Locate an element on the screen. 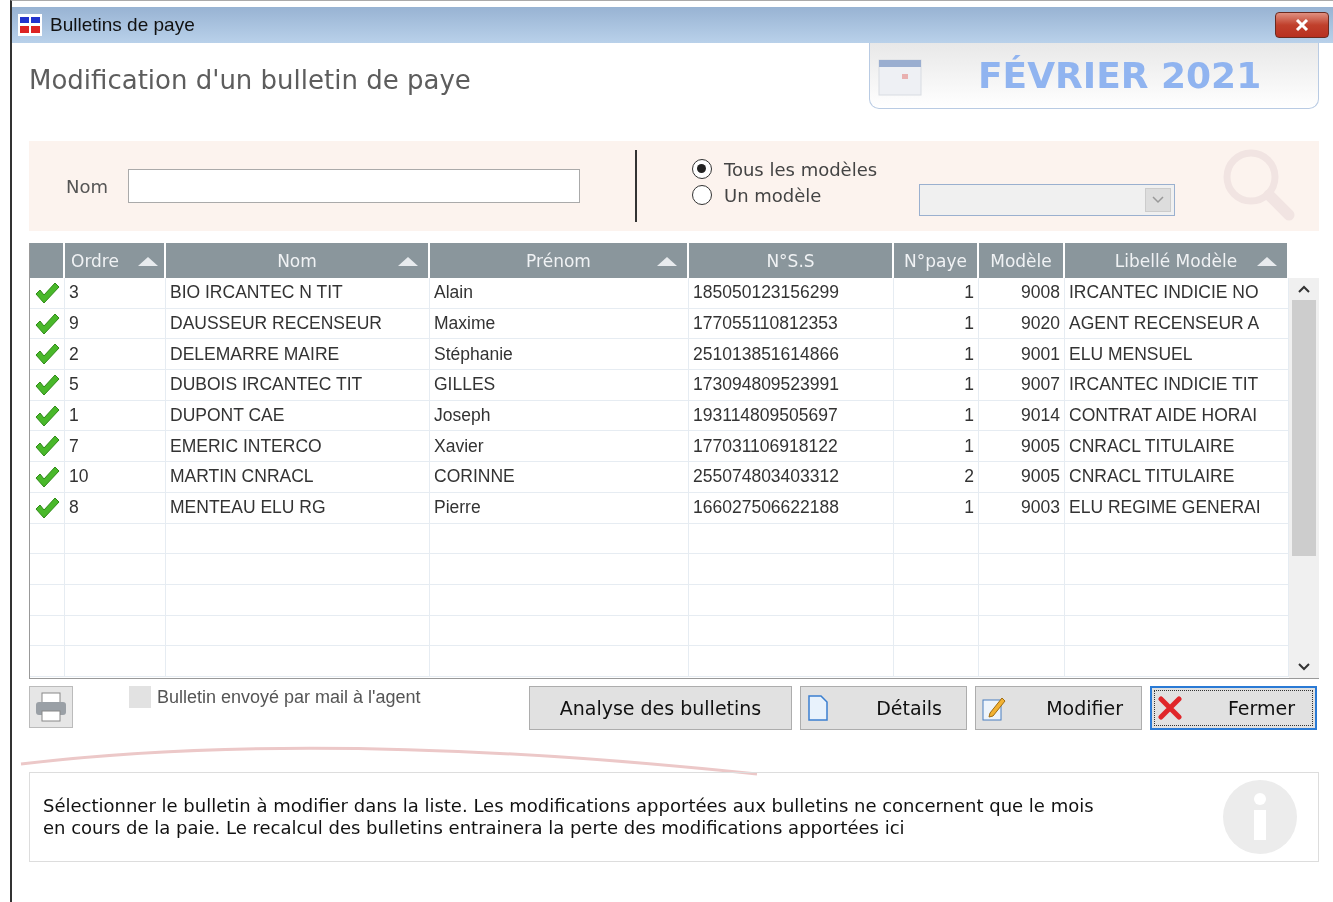  action-button: Analyse des bulletins is located at coordinates (660, 708).